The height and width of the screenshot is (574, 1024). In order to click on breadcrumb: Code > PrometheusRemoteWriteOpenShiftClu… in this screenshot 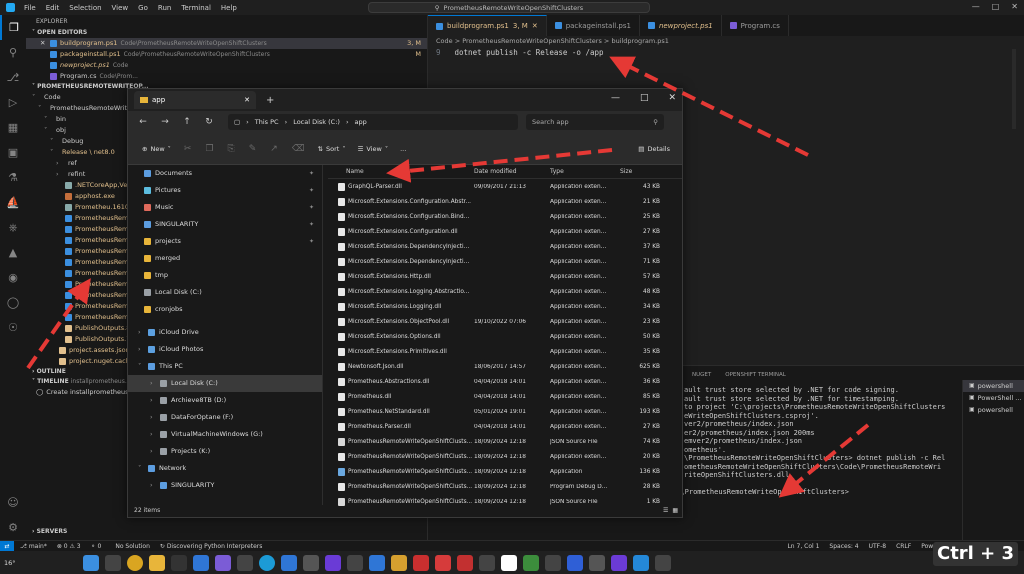, I will do `click(726, 41)`.